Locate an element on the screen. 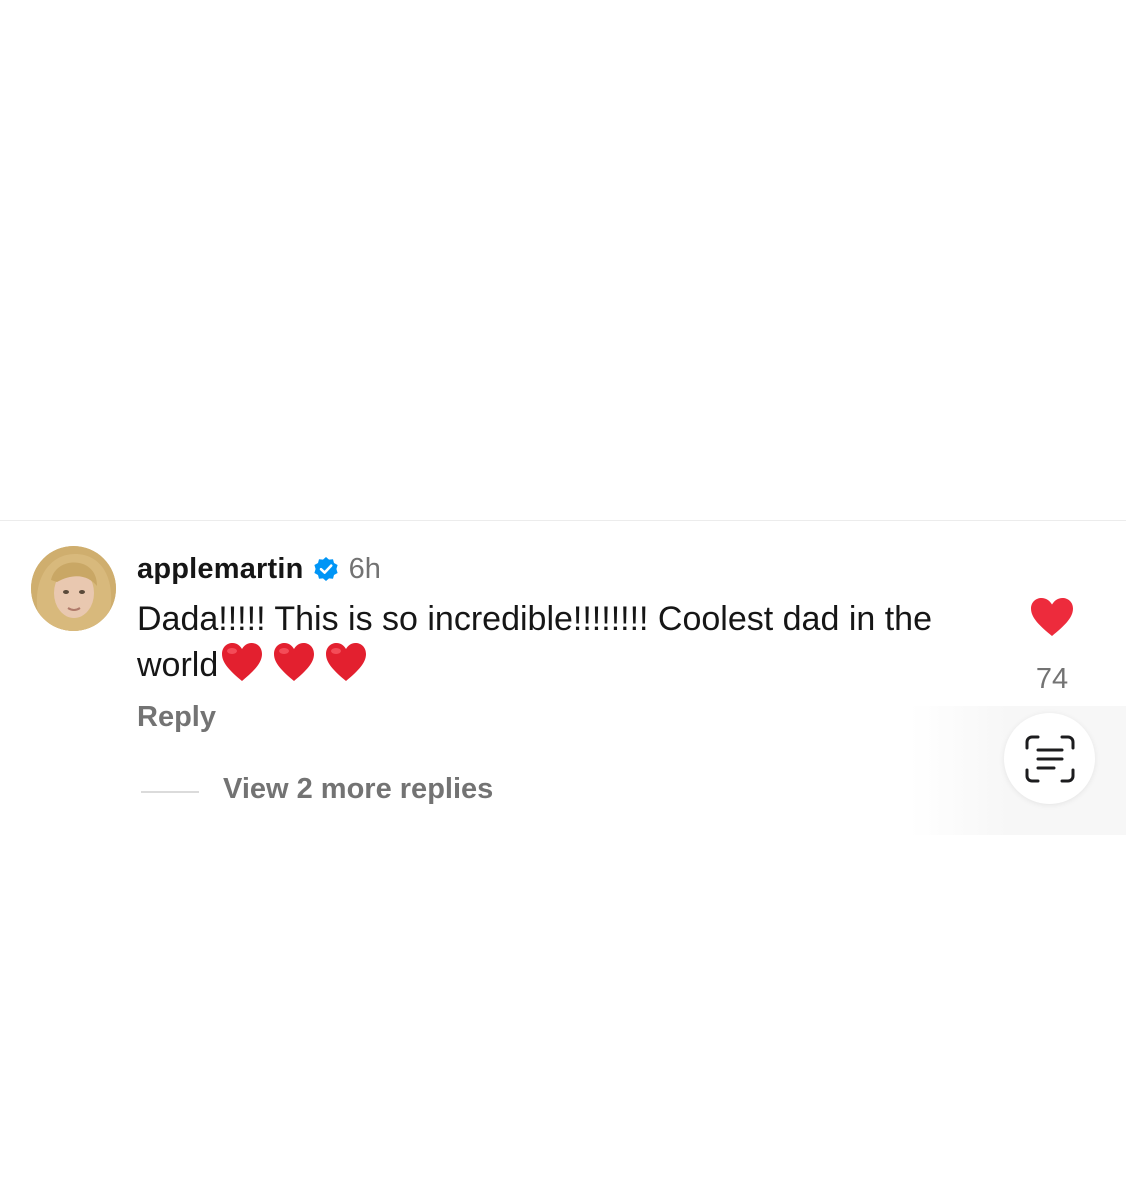 Image resolution: width=1126 pixels, height=1200 pixels. username: applemartin is located at coordinates (220, 569).